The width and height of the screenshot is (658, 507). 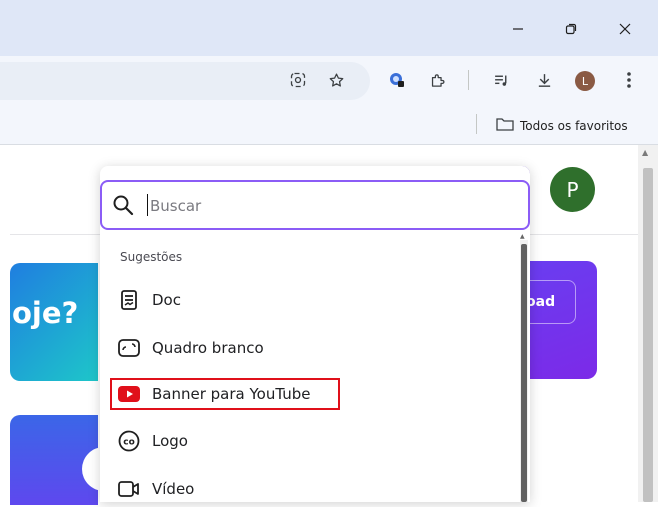 I want to click on suggestion-whiteboard: Quadro branco, so click(x=312, y=348).